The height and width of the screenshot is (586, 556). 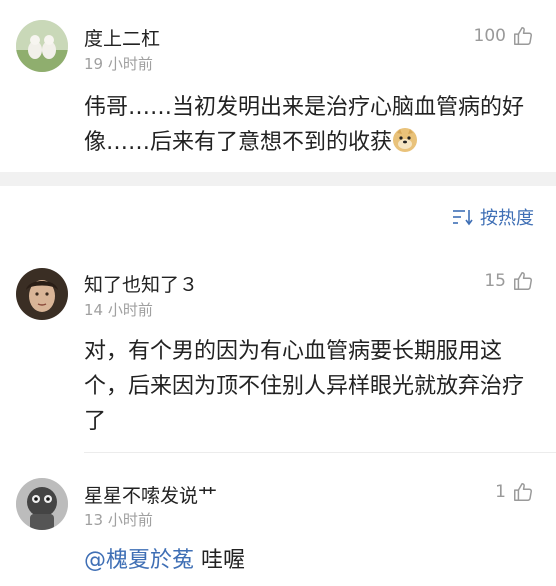 I want to click on comment-text: @槐夏於菟 哇喔, so click(x=311, y=560).